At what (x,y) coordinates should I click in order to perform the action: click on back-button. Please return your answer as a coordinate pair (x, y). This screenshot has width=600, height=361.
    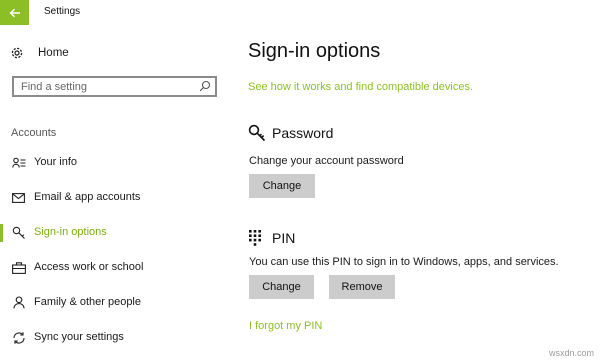
    Looking at the image, I should click on (14, 12).